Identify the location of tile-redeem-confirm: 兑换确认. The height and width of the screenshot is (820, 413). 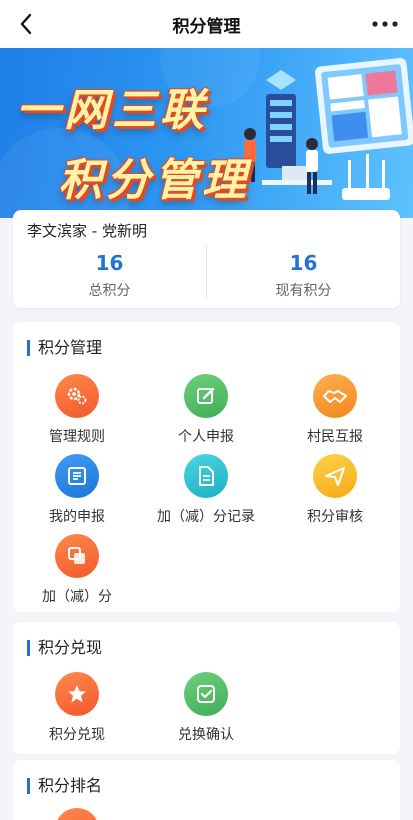
(206, 708).